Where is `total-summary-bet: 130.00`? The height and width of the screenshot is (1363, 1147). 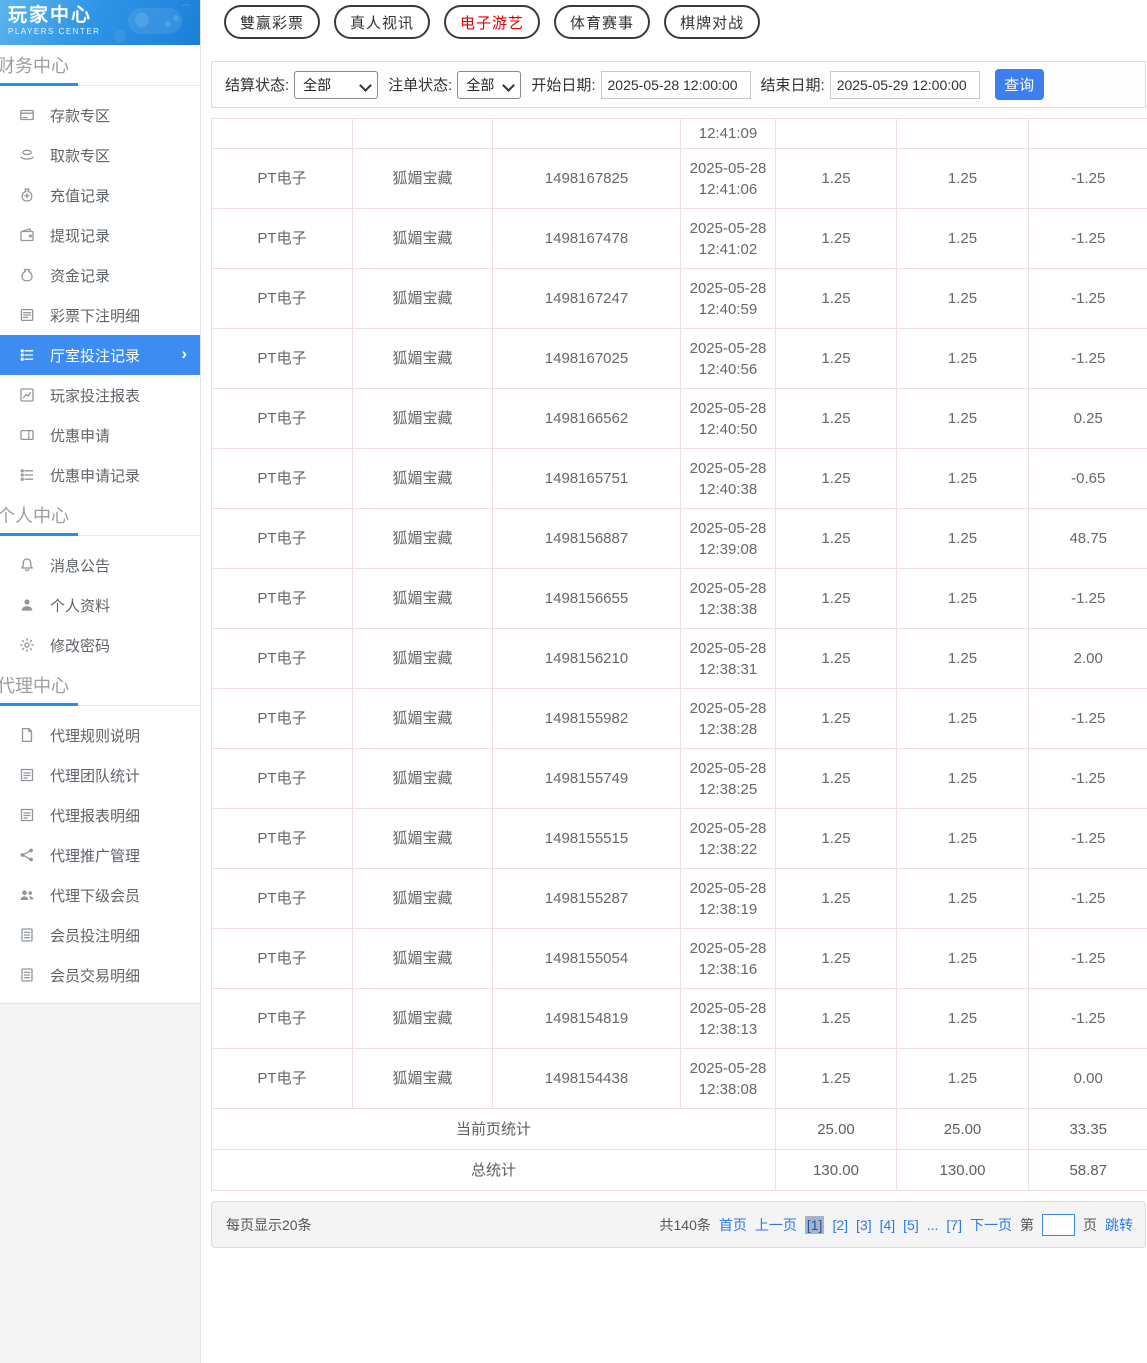
total-summary-bet: 130.00 is located at coordinates (836, 1170).